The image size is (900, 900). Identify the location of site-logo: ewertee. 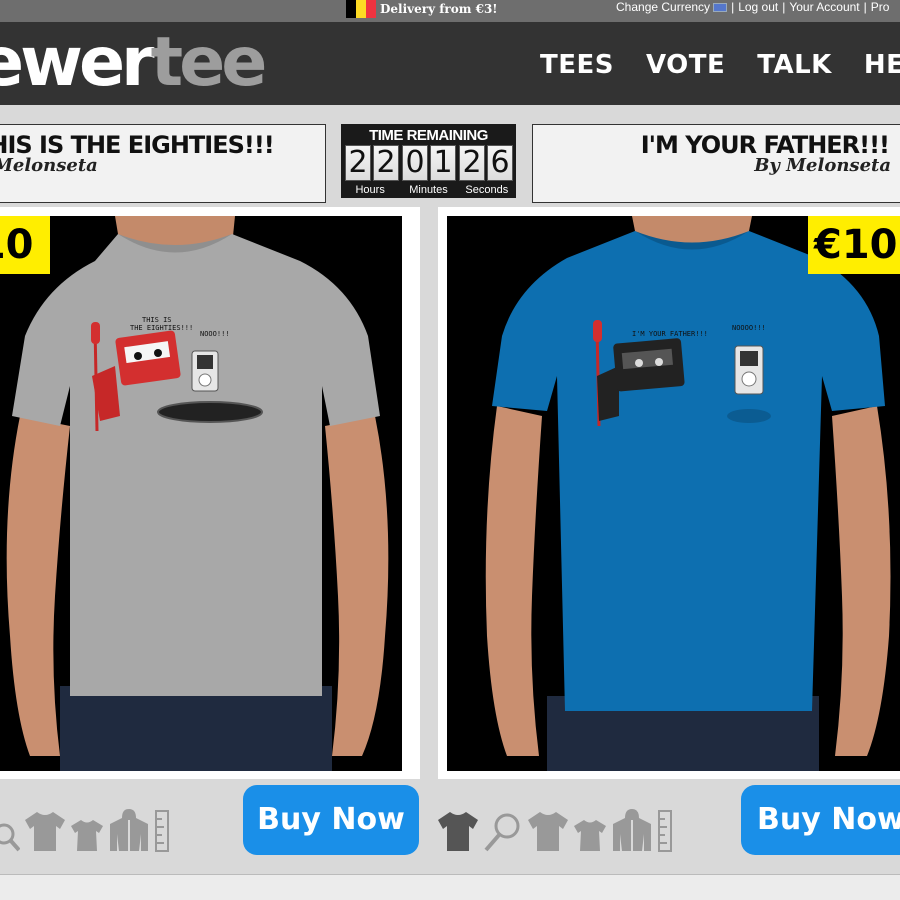
(133, 63).